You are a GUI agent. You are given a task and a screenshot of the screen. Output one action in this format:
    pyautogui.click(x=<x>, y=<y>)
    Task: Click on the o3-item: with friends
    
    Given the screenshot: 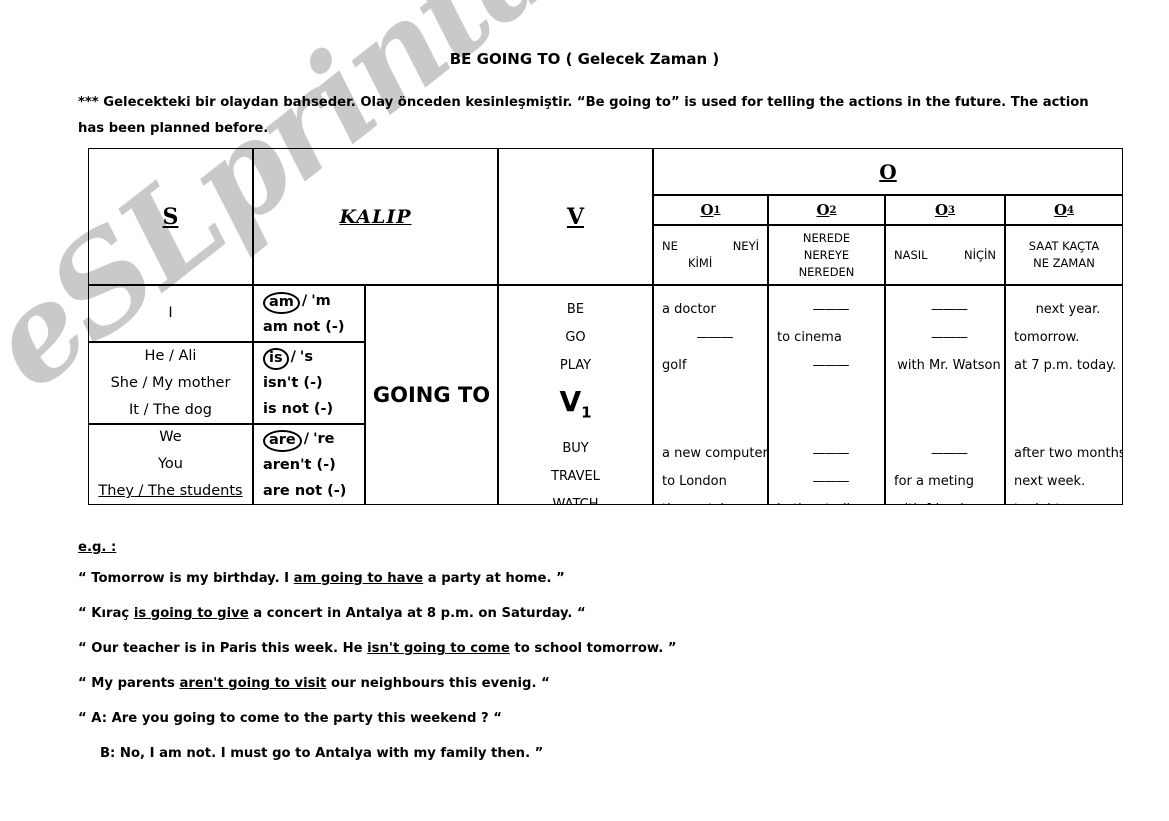 What is the action you would take?
    pyautogui.click(x=949, y=500)
    